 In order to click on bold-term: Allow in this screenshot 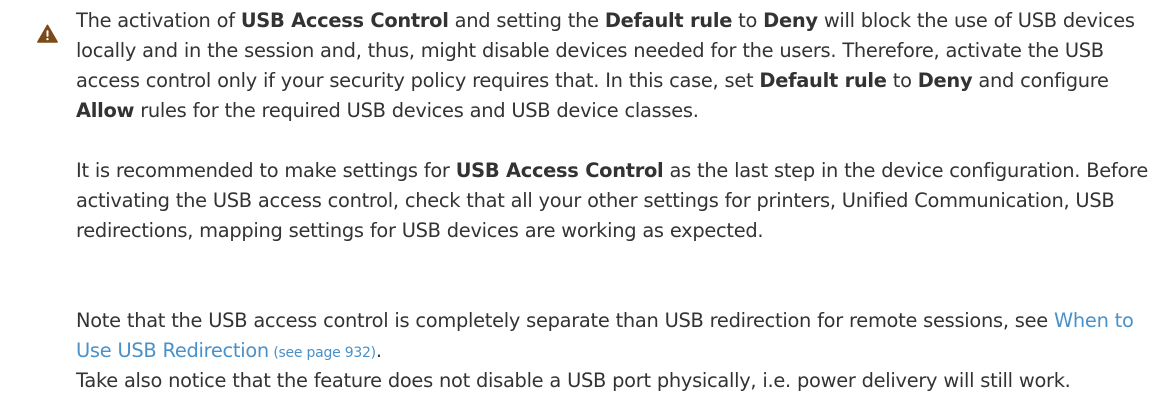, I will do `click(105, 110)`.